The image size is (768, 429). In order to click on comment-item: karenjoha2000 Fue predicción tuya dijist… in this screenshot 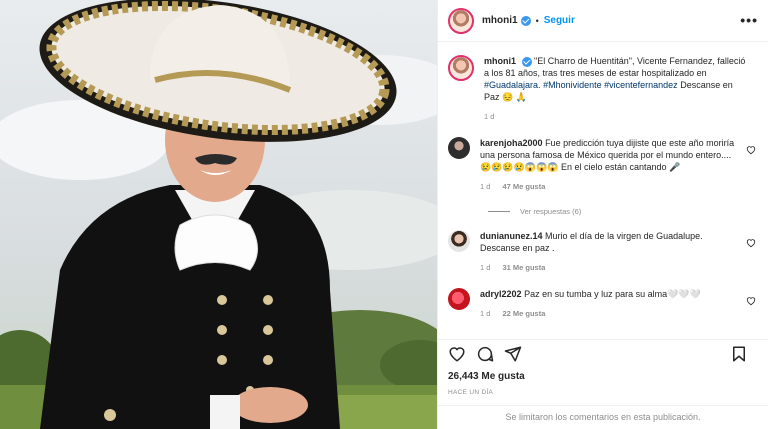, I will do `click(603, 165)`.